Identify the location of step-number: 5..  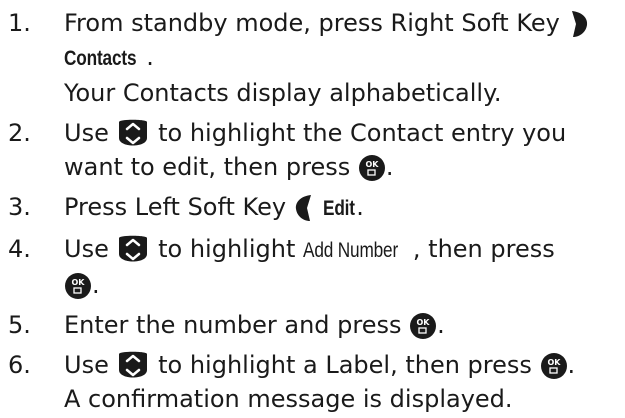
(19, 325).